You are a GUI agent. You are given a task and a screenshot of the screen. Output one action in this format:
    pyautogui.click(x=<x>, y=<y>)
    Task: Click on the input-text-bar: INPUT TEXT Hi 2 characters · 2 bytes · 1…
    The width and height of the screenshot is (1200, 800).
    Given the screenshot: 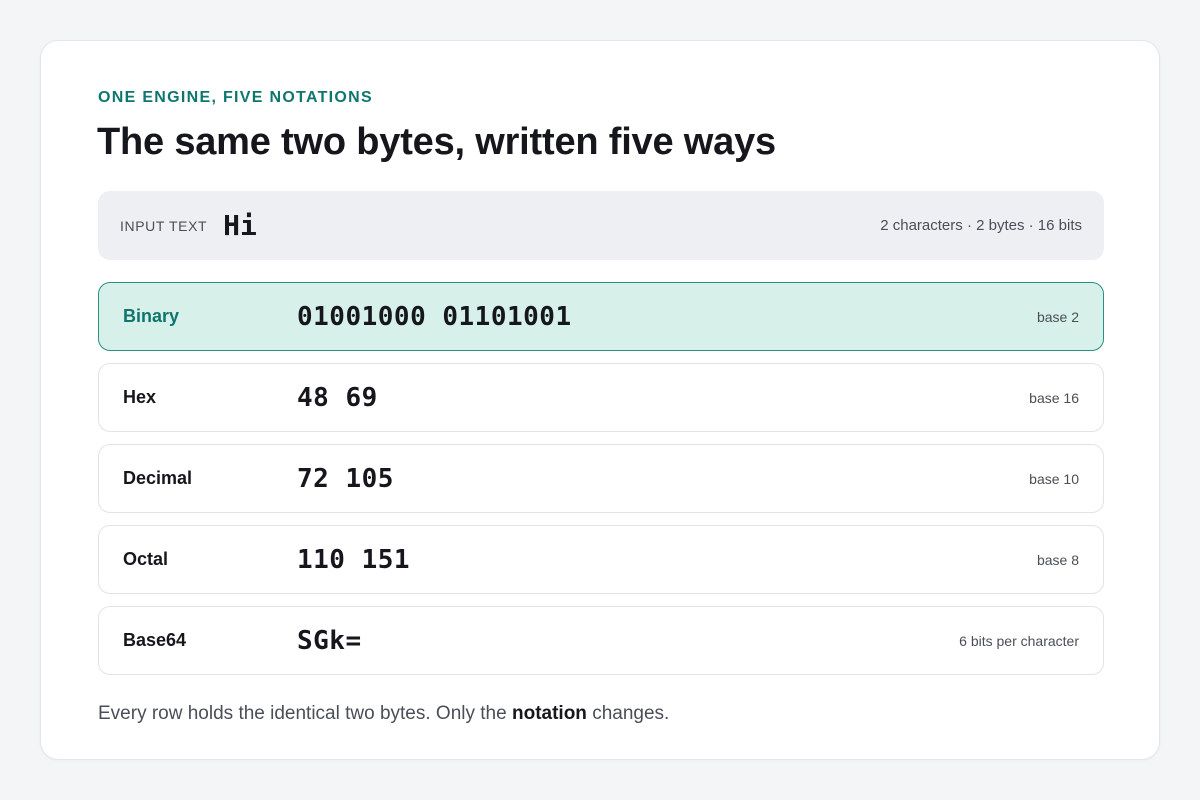 What is the action you would take?
    pyautogui.click(x=601, y=225)
    